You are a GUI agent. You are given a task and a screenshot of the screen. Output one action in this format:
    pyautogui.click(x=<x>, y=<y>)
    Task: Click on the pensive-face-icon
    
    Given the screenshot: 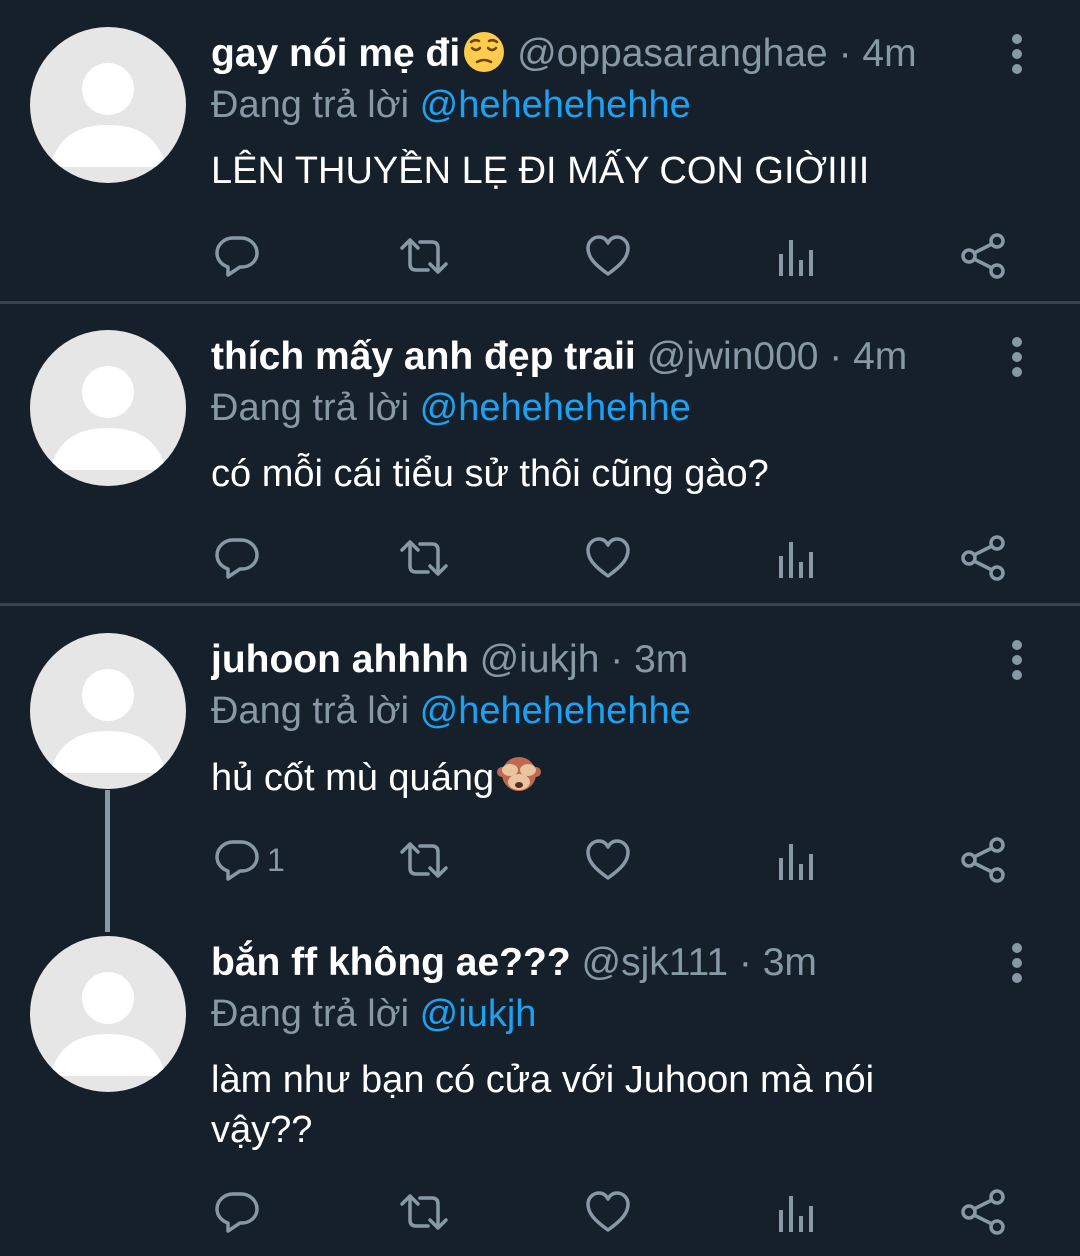 What is the action you would take?
    pyautogui.click(x=484, y=55)
    